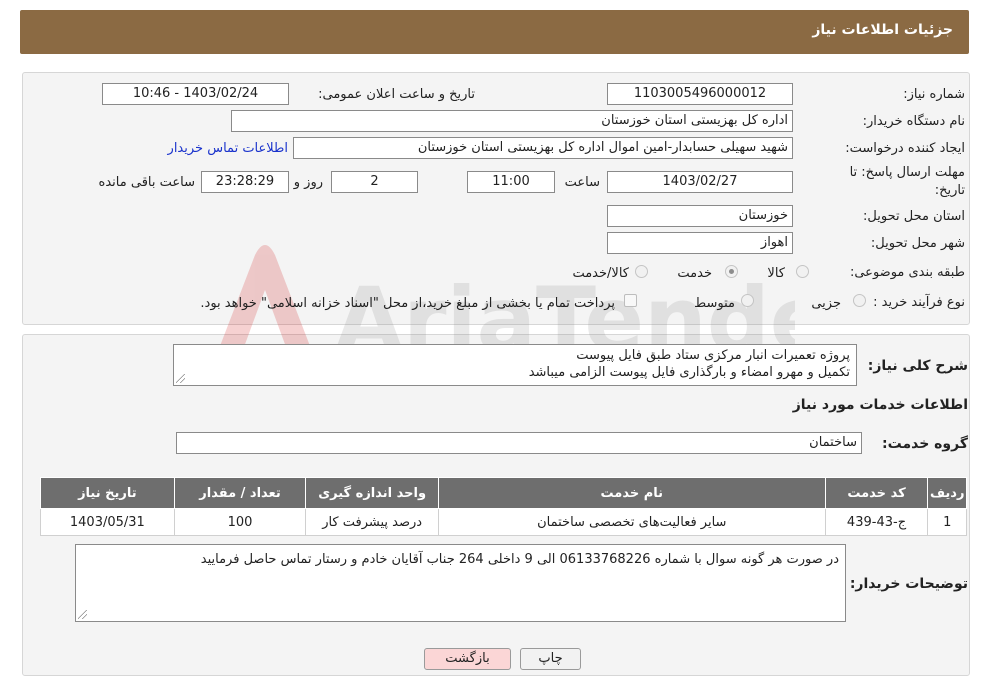 The image size is (985, 691). What do you see at coordinates (914, 216) in the screenshot?
I see `province-label: استان محل تحویل:` at bounding box center [914, 216].